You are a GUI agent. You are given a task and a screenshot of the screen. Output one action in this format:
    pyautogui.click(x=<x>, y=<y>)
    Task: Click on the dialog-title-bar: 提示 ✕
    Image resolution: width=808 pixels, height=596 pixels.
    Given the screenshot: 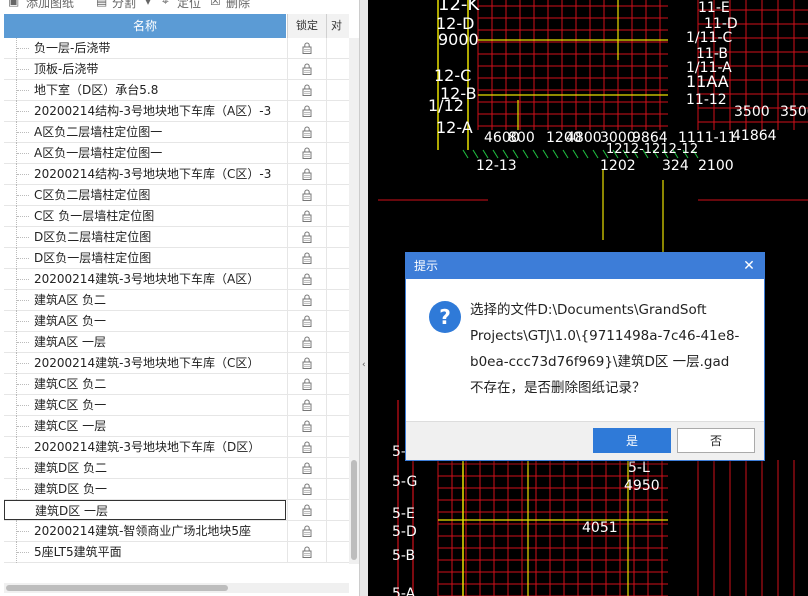 What is the action you would take?
    pyautogui.click(x=585, y=266)
    